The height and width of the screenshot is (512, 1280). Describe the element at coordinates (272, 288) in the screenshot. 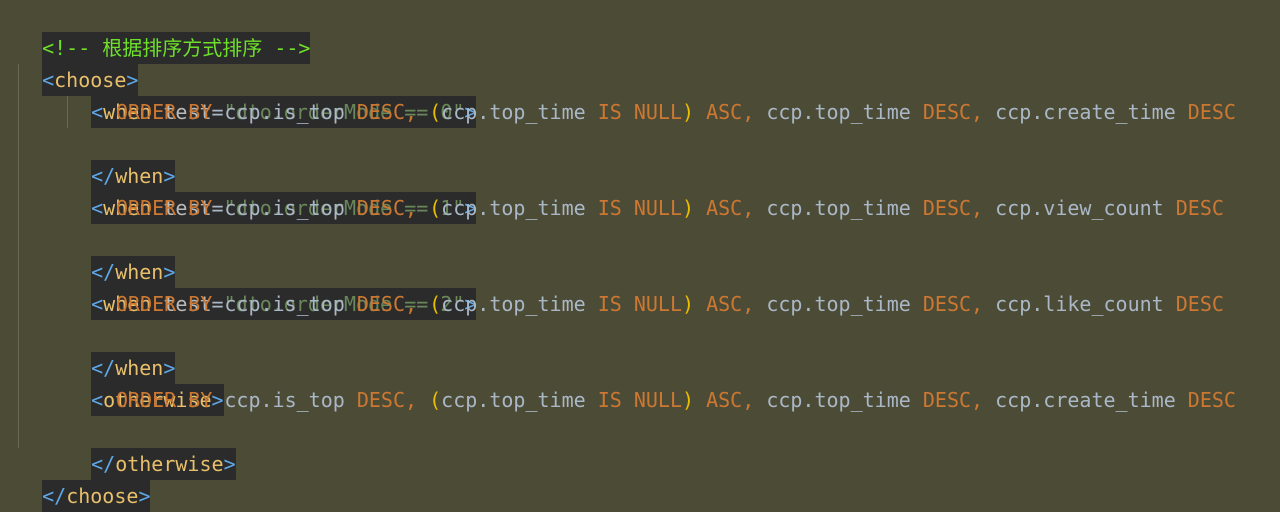

I see `when-2-open: <when test="dto.orderMode == 2">` at that location.